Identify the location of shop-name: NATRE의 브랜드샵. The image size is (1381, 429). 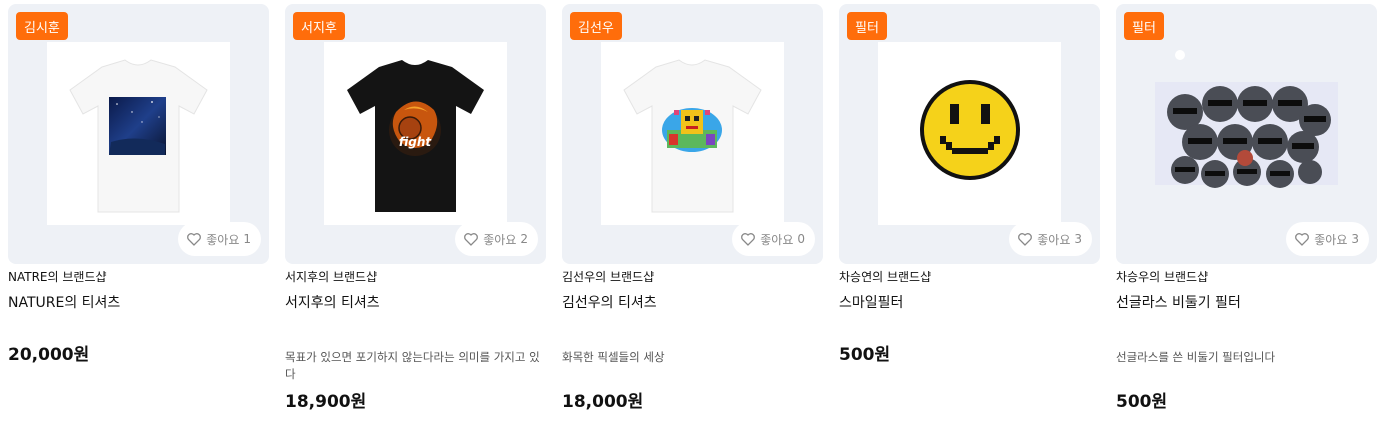
(138, 276).